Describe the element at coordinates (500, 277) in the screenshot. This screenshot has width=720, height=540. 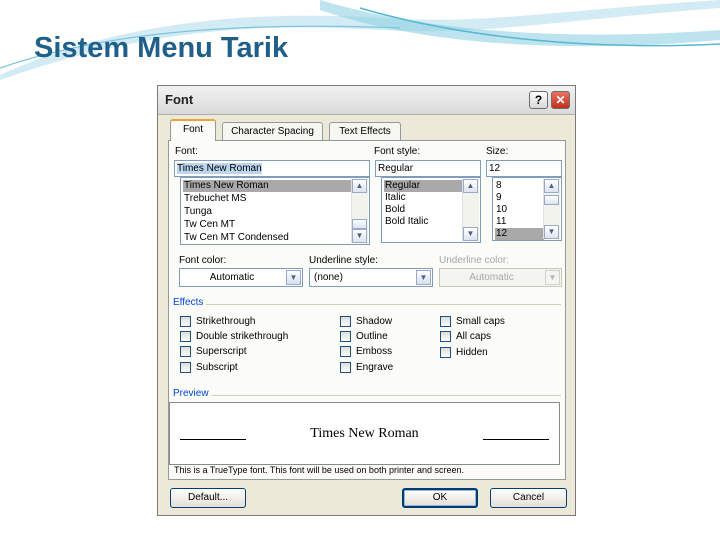
I see `underline-color-dropdown: Automatic ▼` at that location.